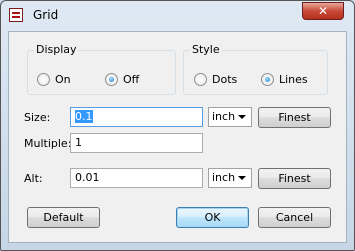 The image size is (355, 251). Describe the element at coordinates (48, 143) in the screenshot. I see `multiple-label: Multiple:` at that location.